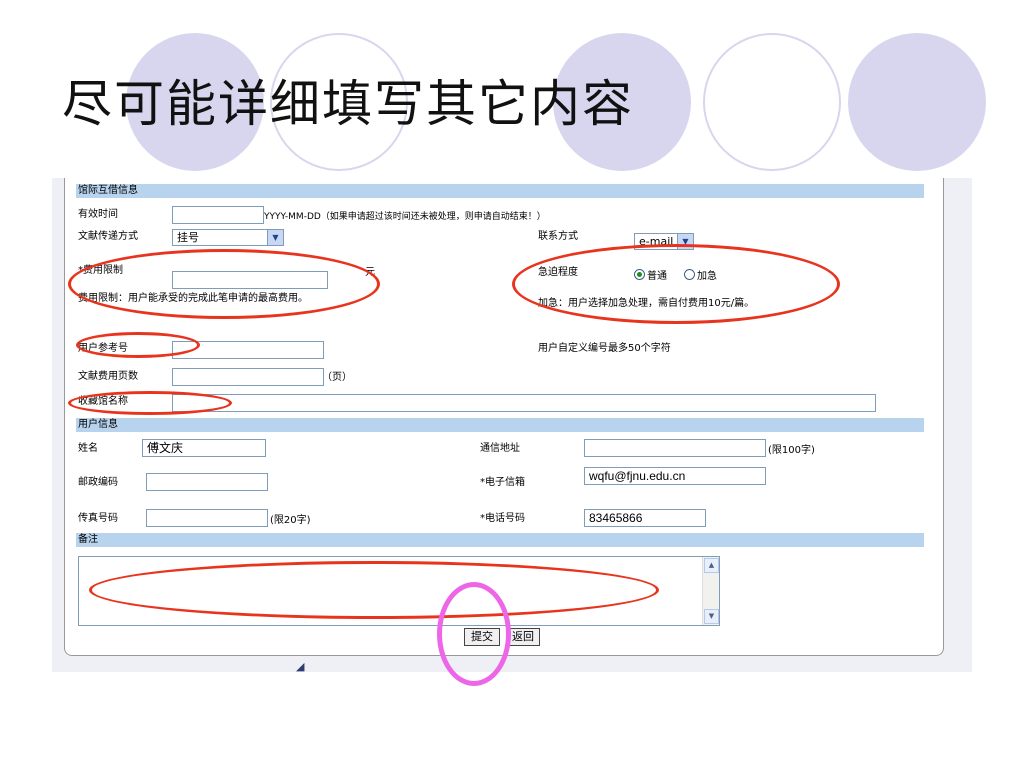 The height and width of the screenshot is (768, 1024). What do you see at coordinates (224, 284) in the screenshot?
I see `highlight-fee-limit` at bounding box center [224, 284].